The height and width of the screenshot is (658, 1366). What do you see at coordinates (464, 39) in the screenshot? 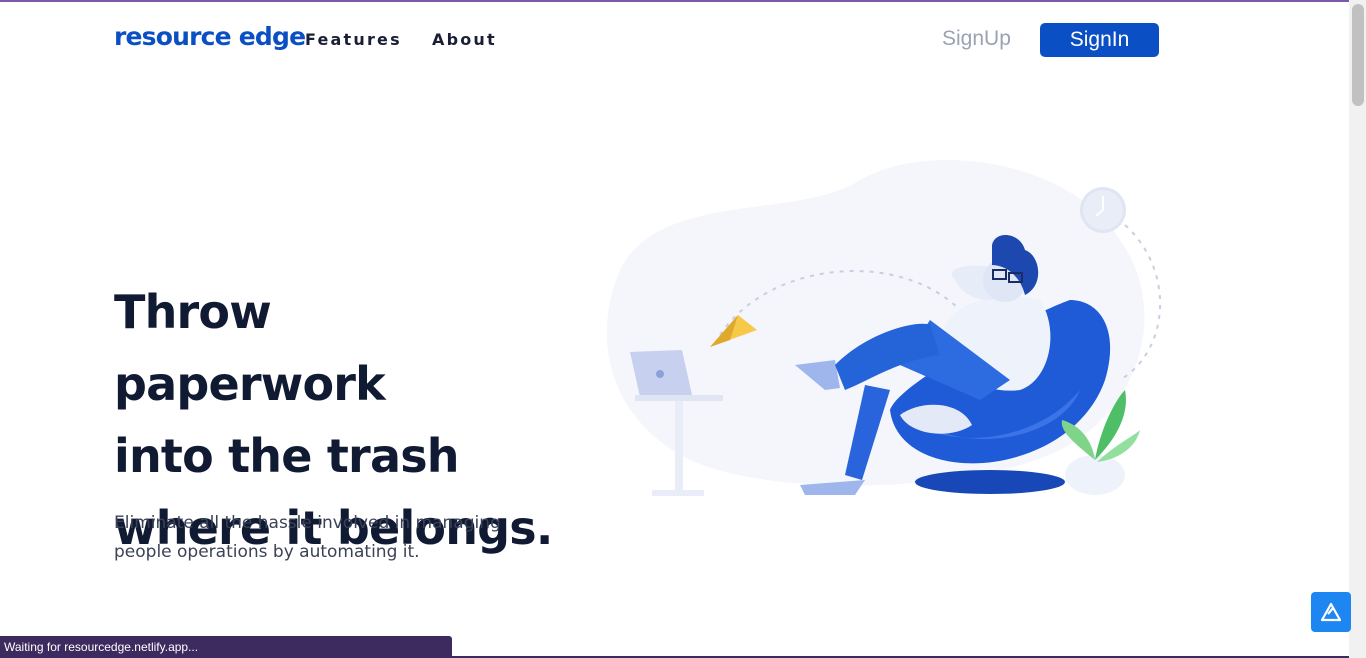
I see `nav-about-link: About` at bounding box center [464, 39].